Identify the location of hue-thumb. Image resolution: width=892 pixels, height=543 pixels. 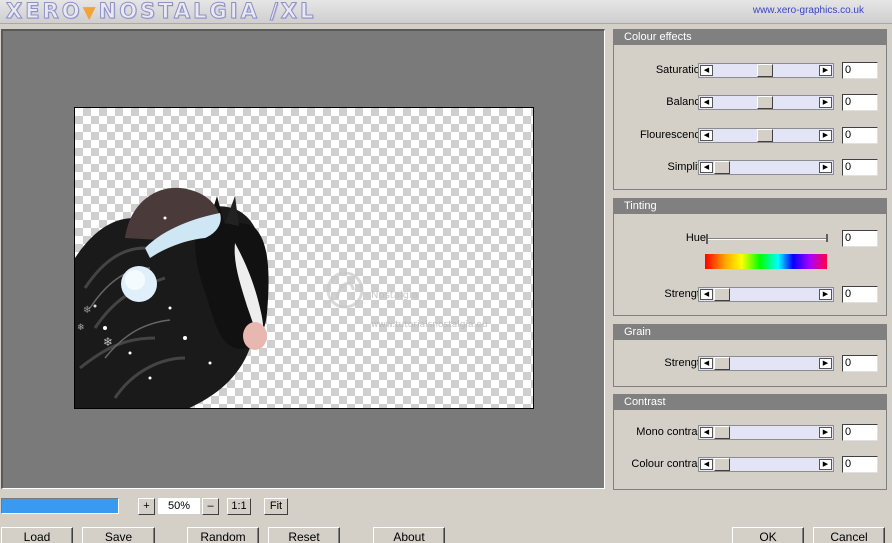
(707, 239).